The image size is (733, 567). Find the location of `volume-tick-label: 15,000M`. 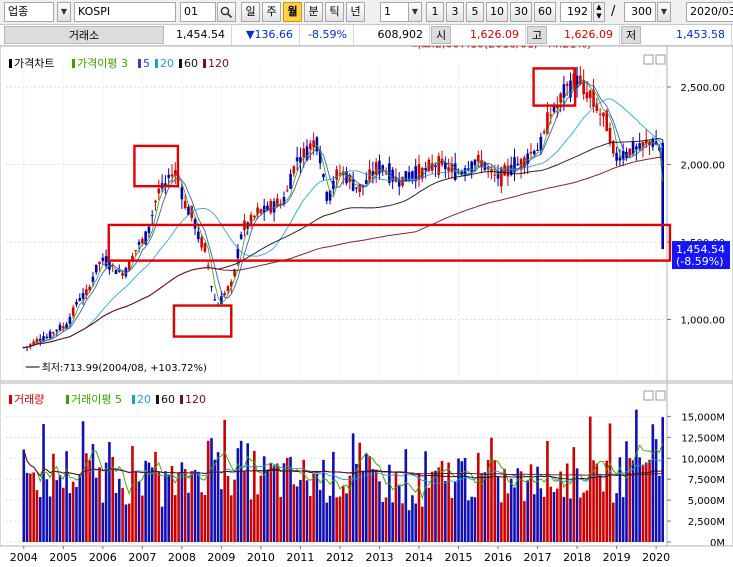

volume-tick-label: 15,000M is located at coordinates (703, 417).